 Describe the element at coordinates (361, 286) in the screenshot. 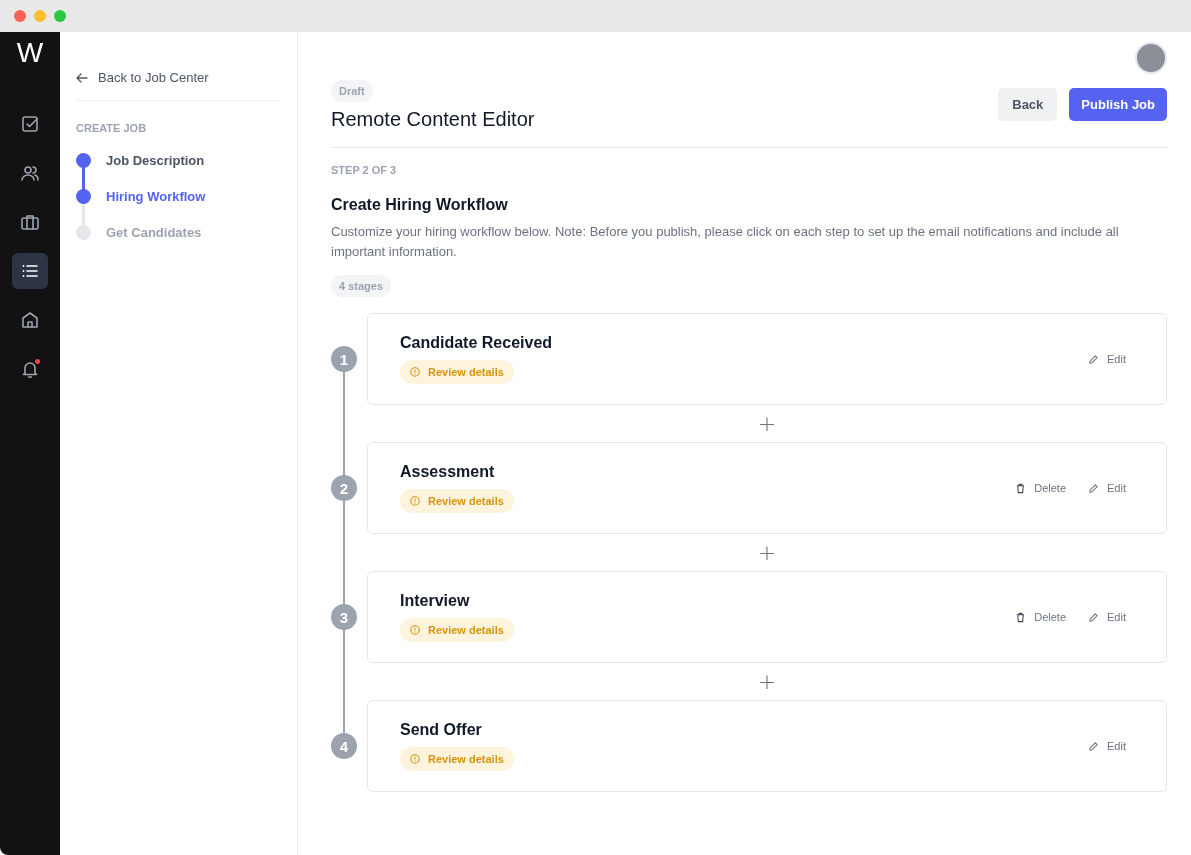

I see `stage-count-badge: 4 stages` at that location.